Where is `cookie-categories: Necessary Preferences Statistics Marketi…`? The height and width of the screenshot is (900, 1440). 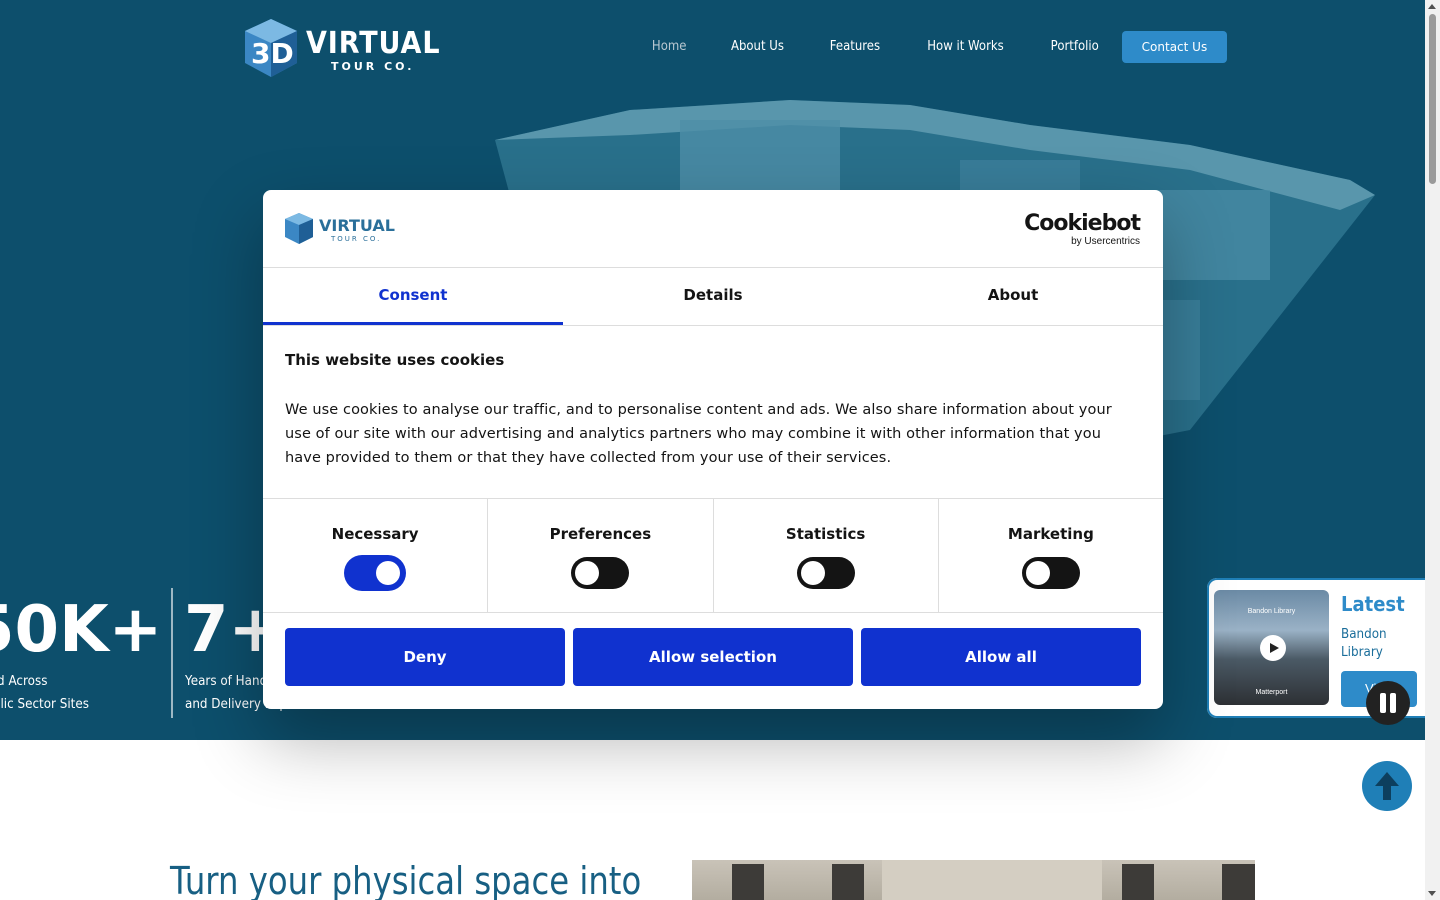 cookie-categories: Necessary Preferences Statistics Marketi… is located at coordinates (713, 556).